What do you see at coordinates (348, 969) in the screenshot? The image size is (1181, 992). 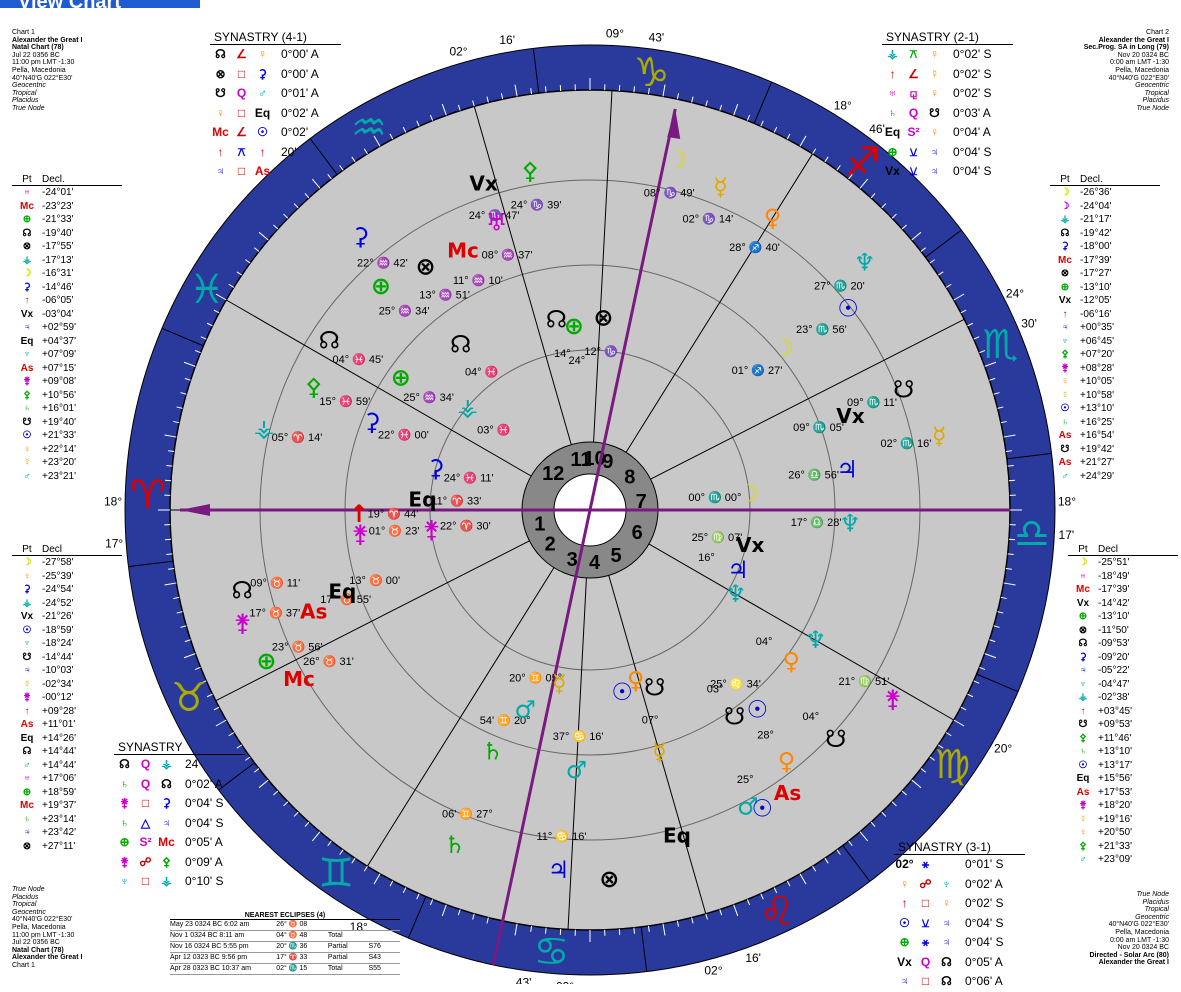 I see `eclipse-type: Total` at bounding box center [348, 969].